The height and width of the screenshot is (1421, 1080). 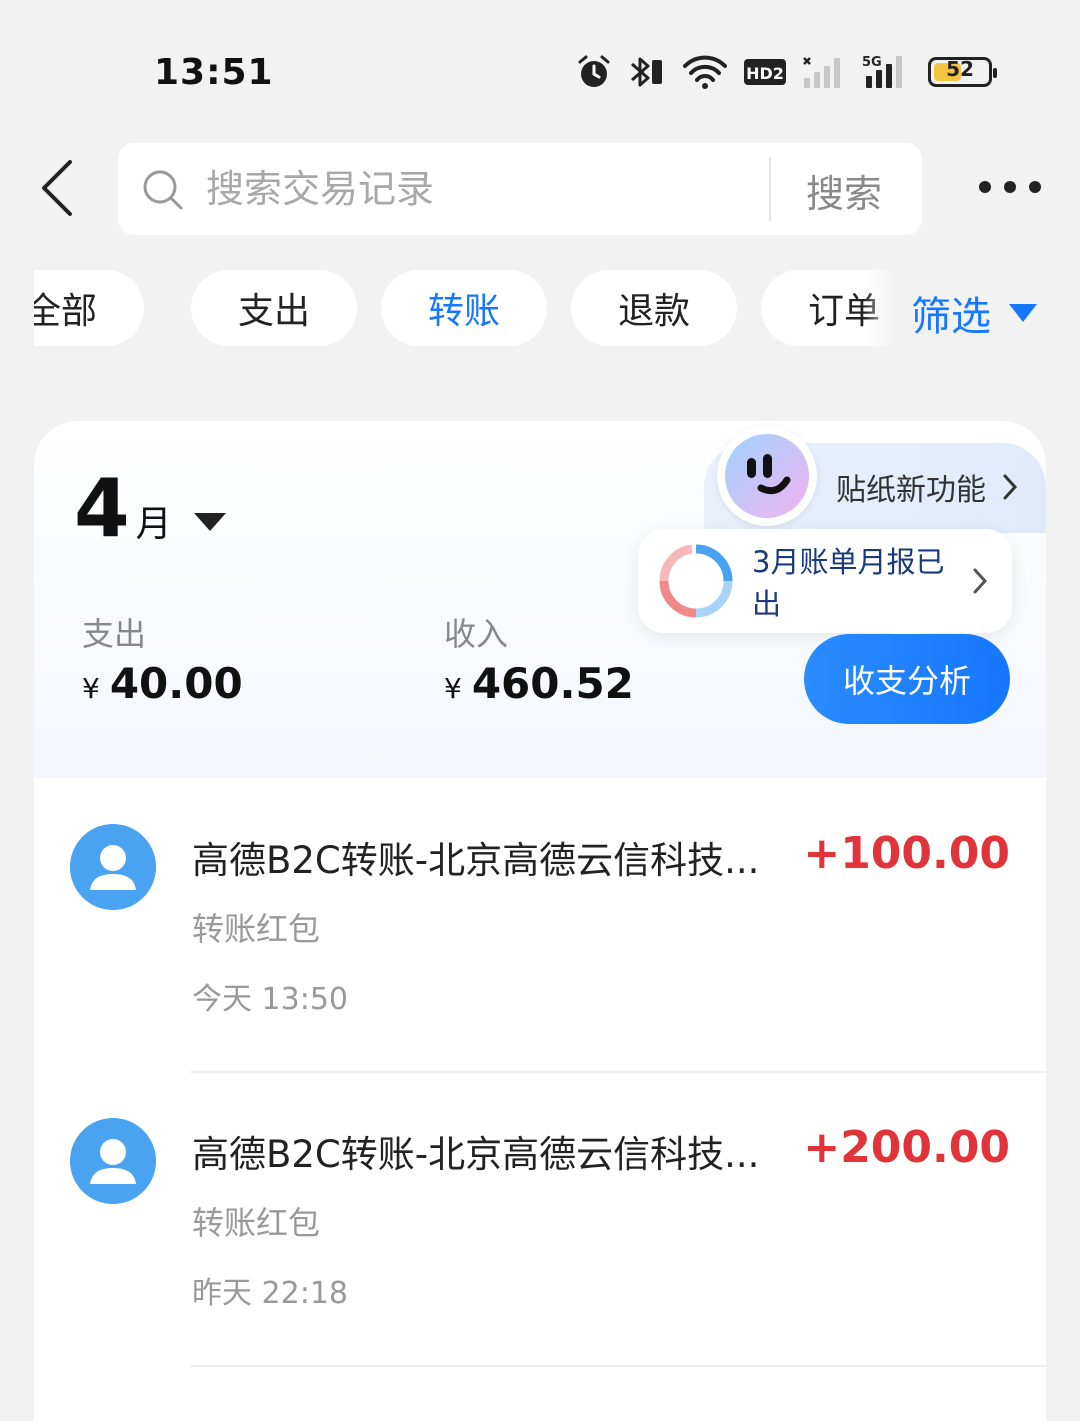 I want to click on transaction-time: 昨天 22:18, so click(x=270, y=1293).